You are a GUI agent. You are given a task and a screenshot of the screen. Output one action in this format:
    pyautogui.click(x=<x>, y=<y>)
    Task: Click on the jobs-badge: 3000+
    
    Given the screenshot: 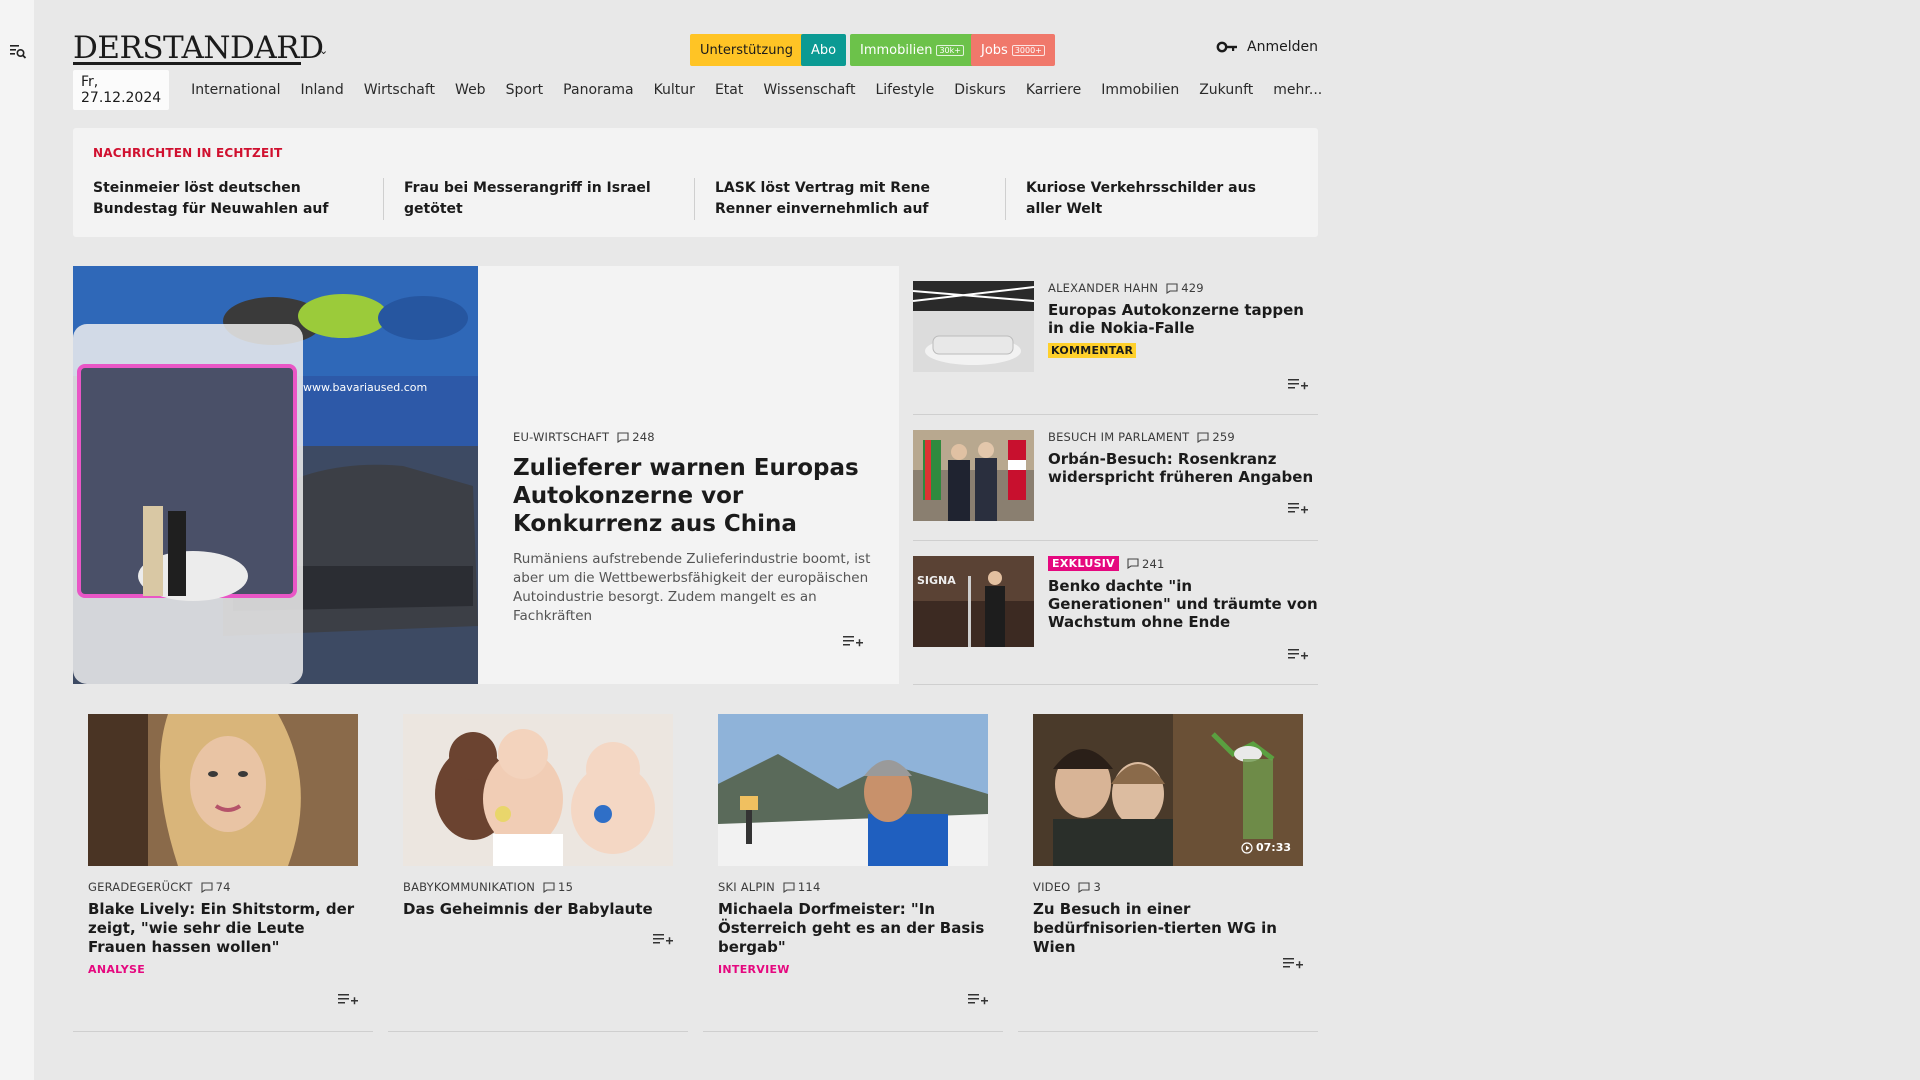 What is the action you would take?
    pyautogui.click(x=1028, y=50)
    